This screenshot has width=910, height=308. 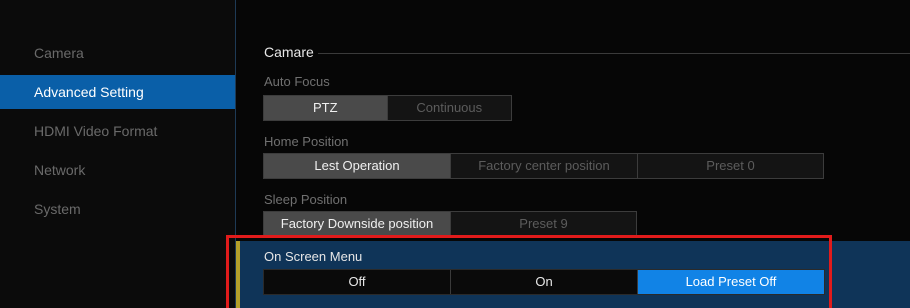 What do you see at coordinates (59, 53) in the screenshot?
I see `sidebar-item-label: Camera` at bounding box center [59, 53].